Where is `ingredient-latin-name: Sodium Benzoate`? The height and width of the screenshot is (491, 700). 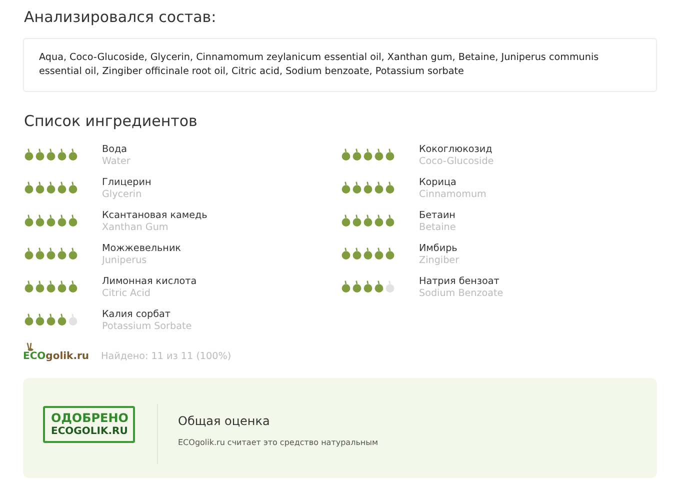
ingredient-latin-name: Sodium Benzoate is located at coordinates (461, 294).